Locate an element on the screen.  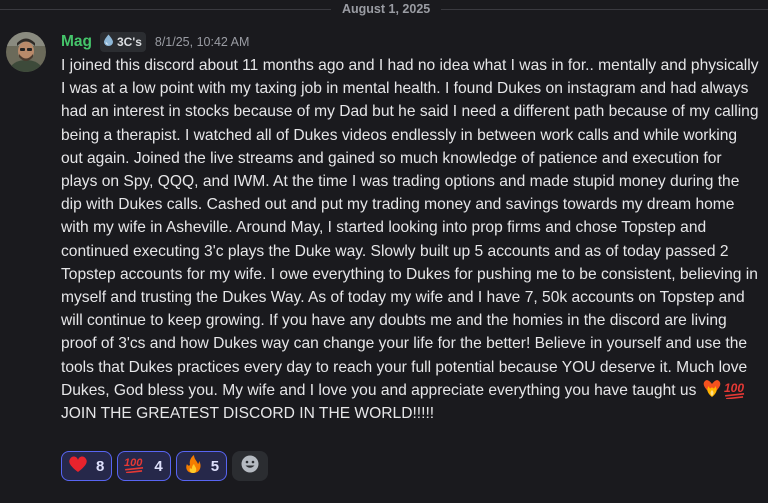
reaction-fire: 5 is located at coordinates (201, 466).